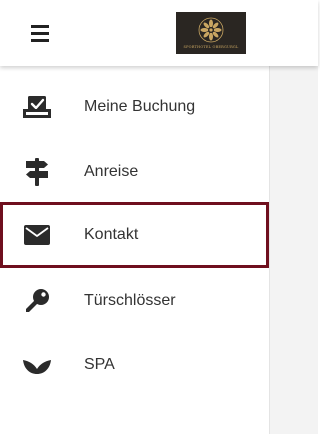 Image resolution: width=320 pixels, height=434 pixels. What do you see at coordinates (37, 365) in the screenshot?
I see `spa-leaf-icon` at bounding box center [37, 365].